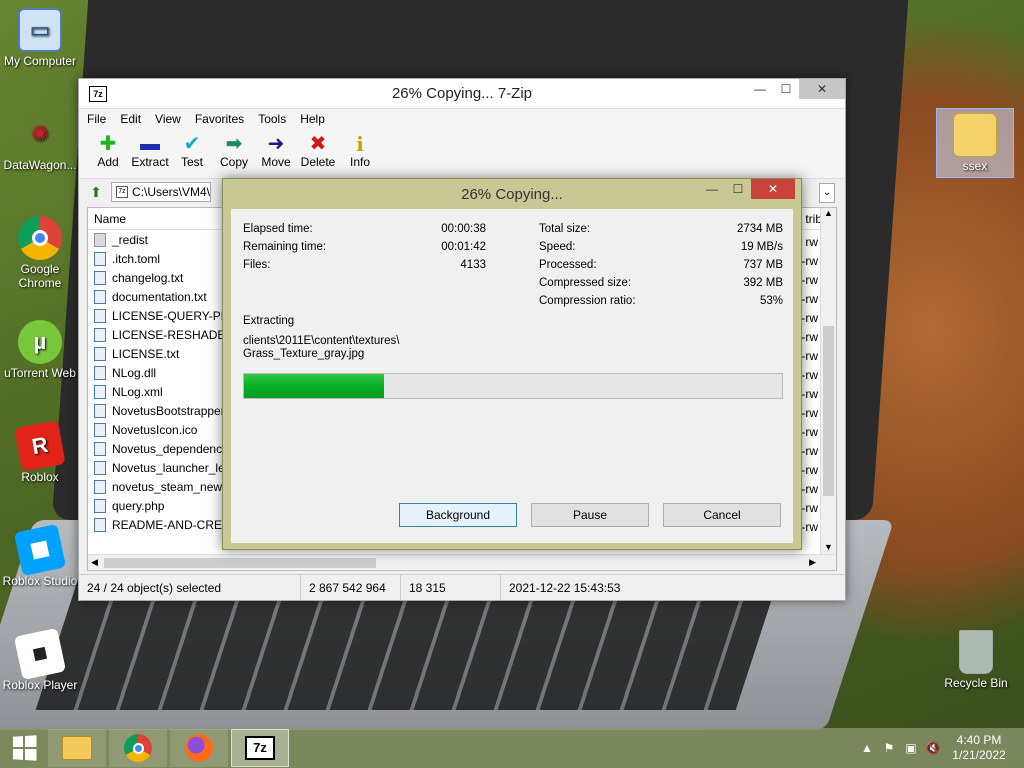 The image size is (1024, 768). I want to click on minimize-button: —, so click(760, 89).